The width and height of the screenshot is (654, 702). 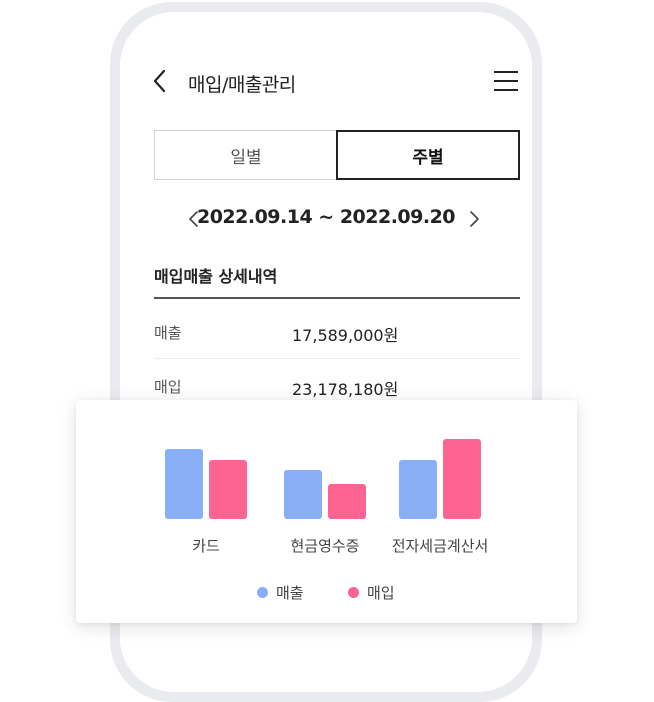 I want to click on hamburger-menu-icon, so click(x=506, y=81).